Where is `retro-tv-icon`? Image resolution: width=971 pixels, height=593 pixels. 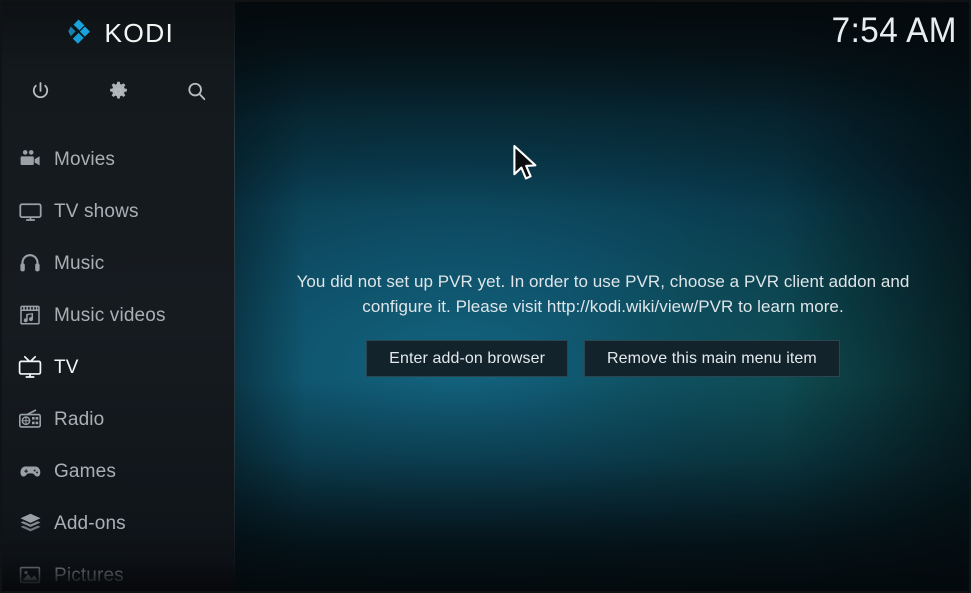
retro-tv-icon is located at coordinates (28, 367).